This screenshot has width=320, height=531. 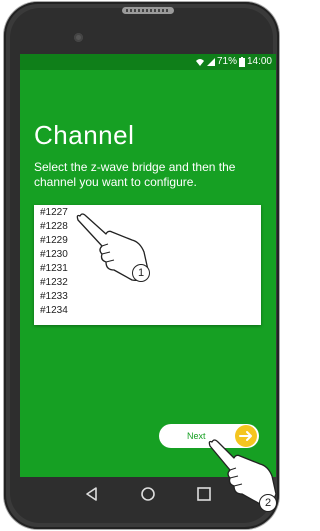 What do you see at coordinates (259, 61) in the screenshot?
I see `clock: 14:00` at bounding box center [259, 61].